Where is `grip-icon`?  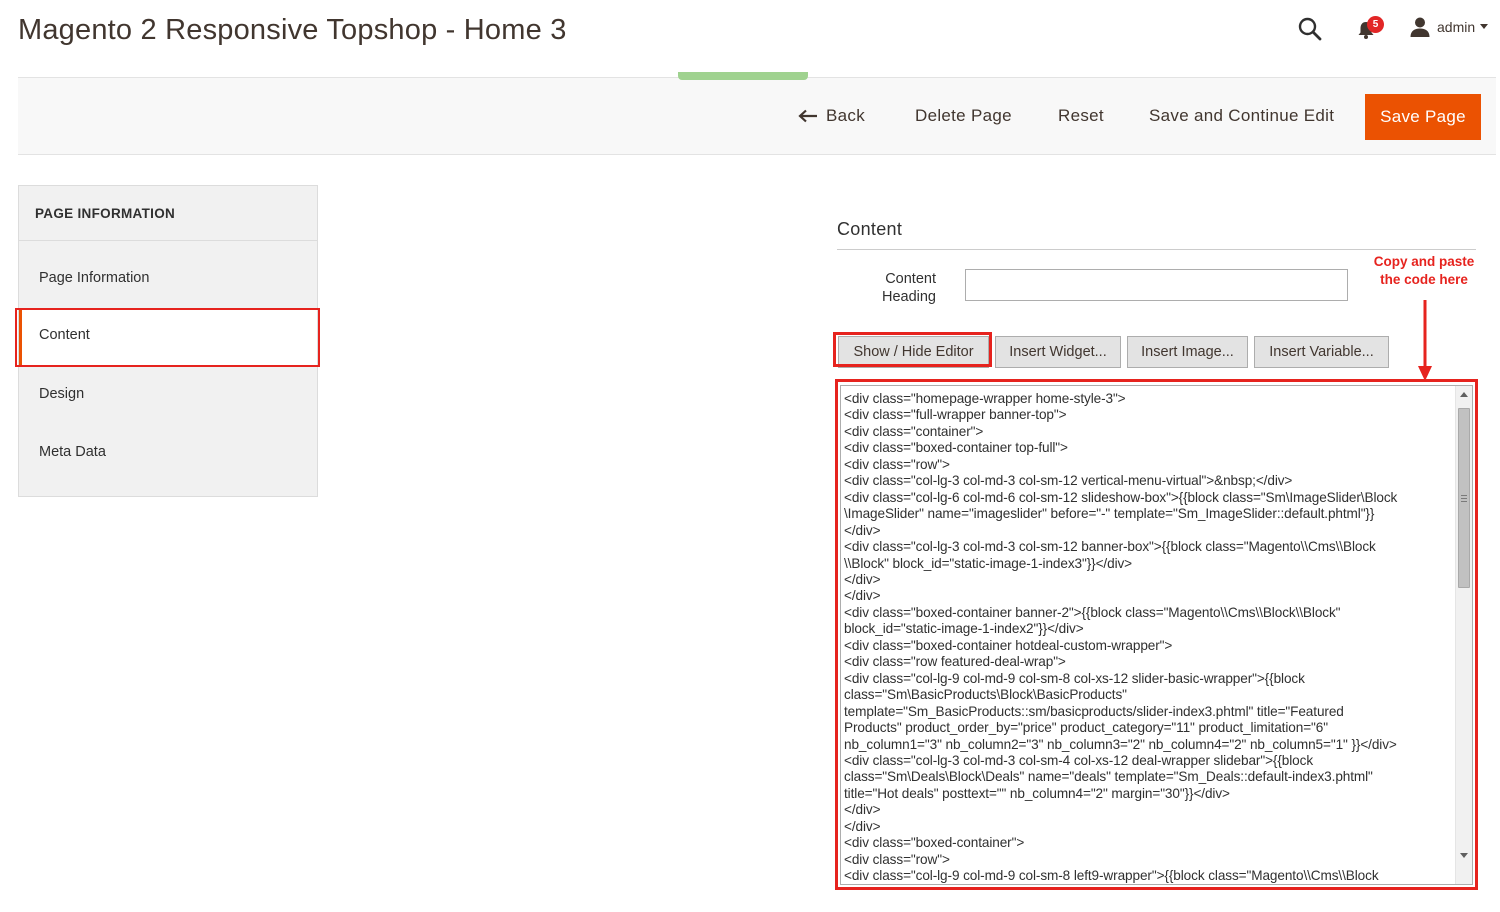 grip-icon is located at coordinates (1464, 495).